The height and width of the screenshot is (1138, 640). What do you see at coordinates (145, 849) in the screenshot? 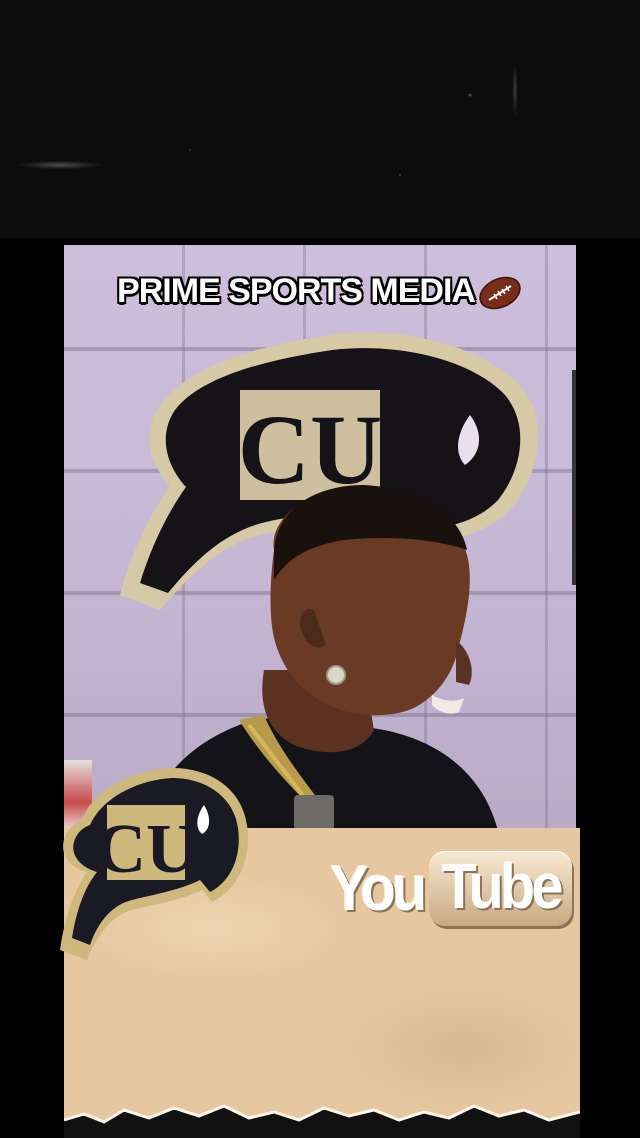
I see `sticker-logo-letters: CU` at bounding box center [145, 849].